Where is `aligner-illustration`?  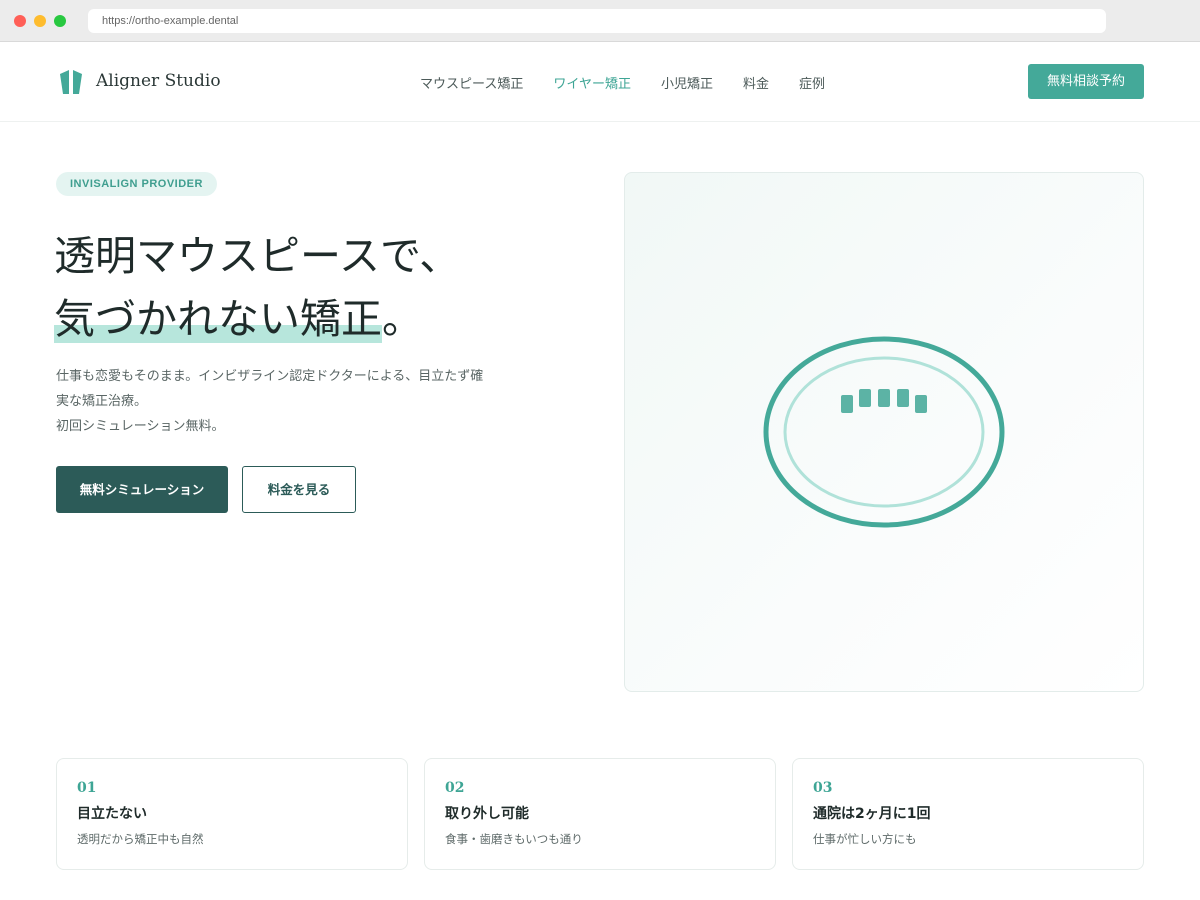 aligner-illustration is located at coordinates (884, 432).